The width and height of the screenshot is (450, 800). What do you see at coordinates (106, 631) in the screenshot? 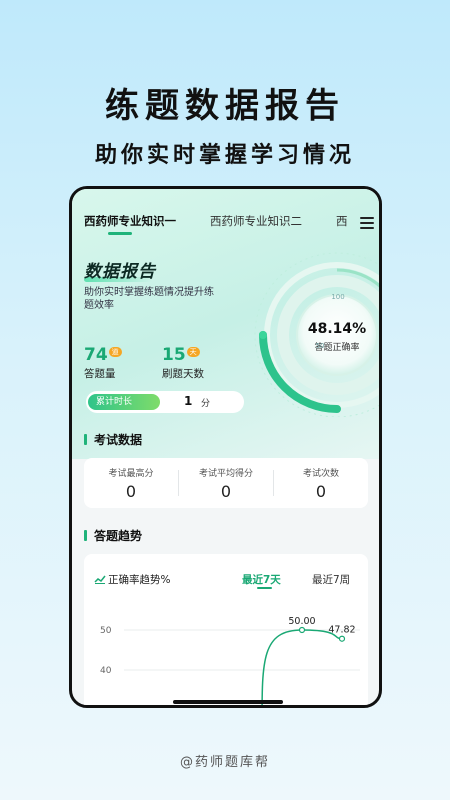
I see `y-tick-label: 50` at bounding box center [106, 631].